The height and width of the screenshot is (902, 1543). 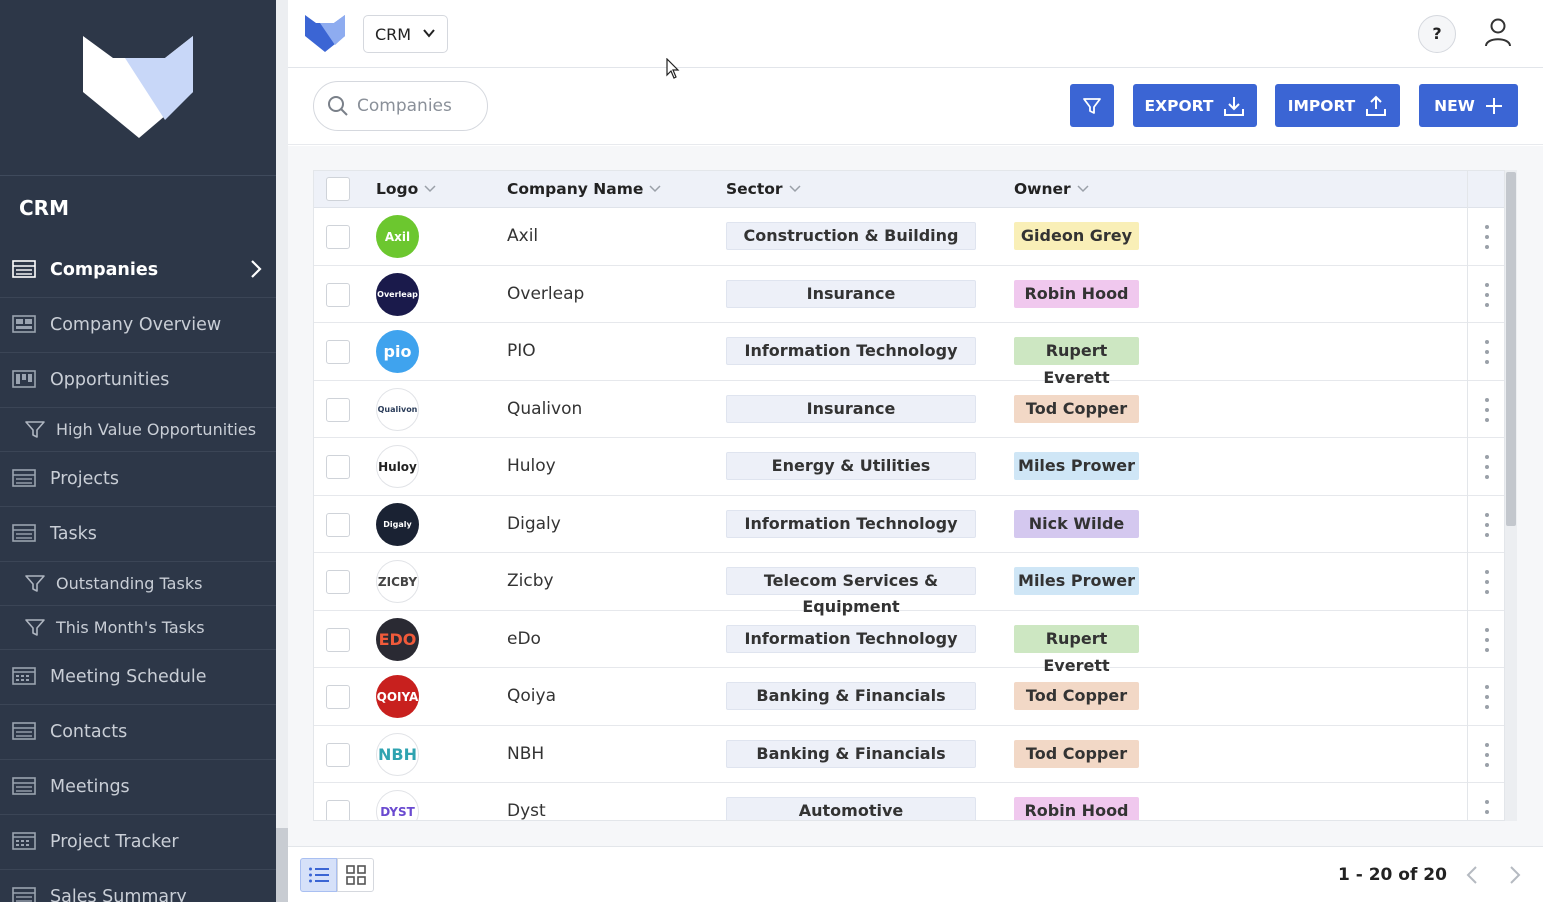 I want to click on company-logo: DYST, so click(x=397, y=805).